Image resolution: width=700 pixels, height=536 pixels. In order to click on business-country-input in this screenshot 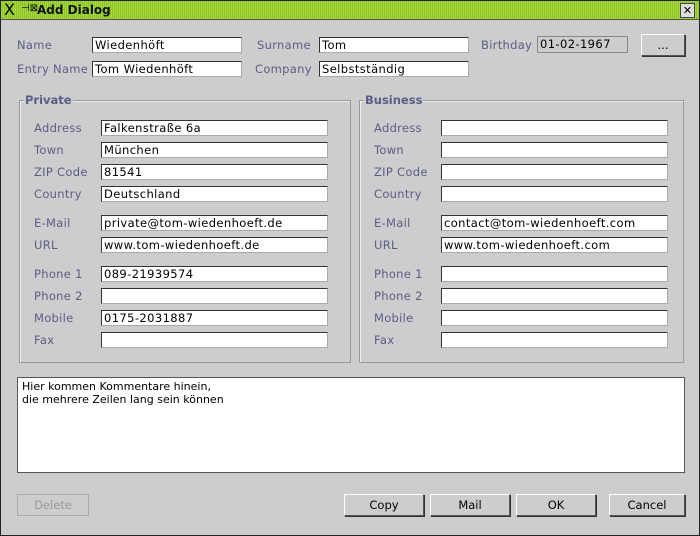, I will do `click(554, 194)`.